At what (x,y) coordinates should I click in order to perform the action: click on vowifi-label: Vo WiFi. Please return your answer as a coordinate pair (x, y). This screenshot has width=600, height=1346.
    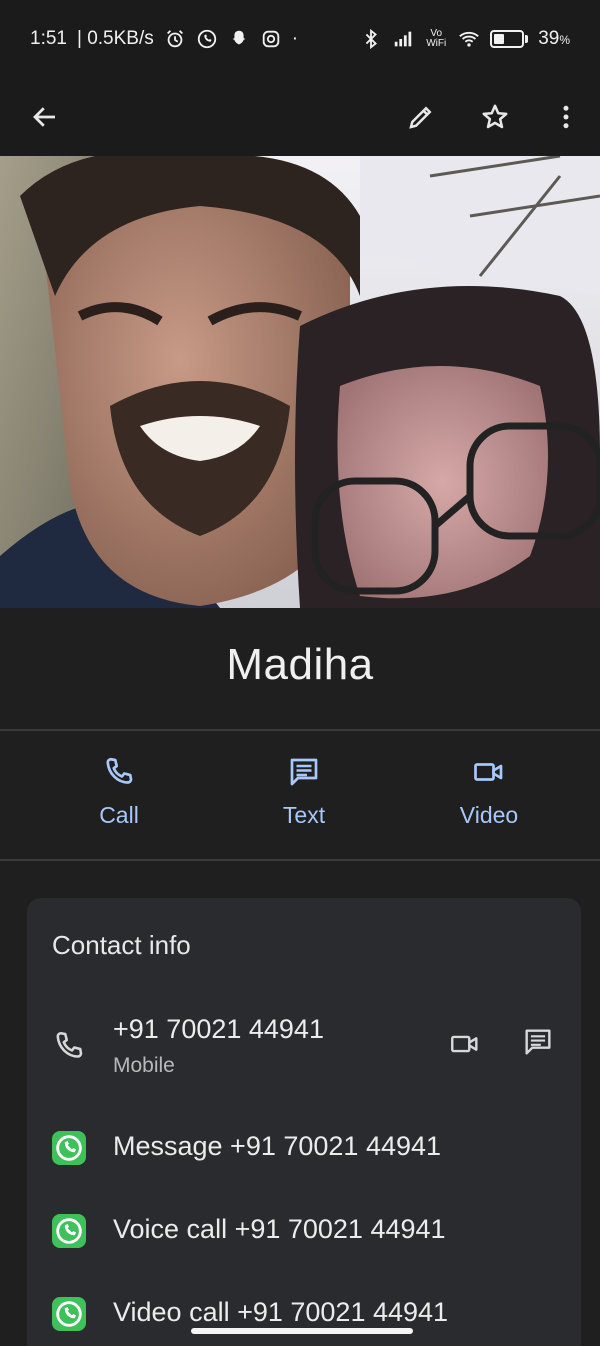
    Looking at the image, I should click on (436, 38).